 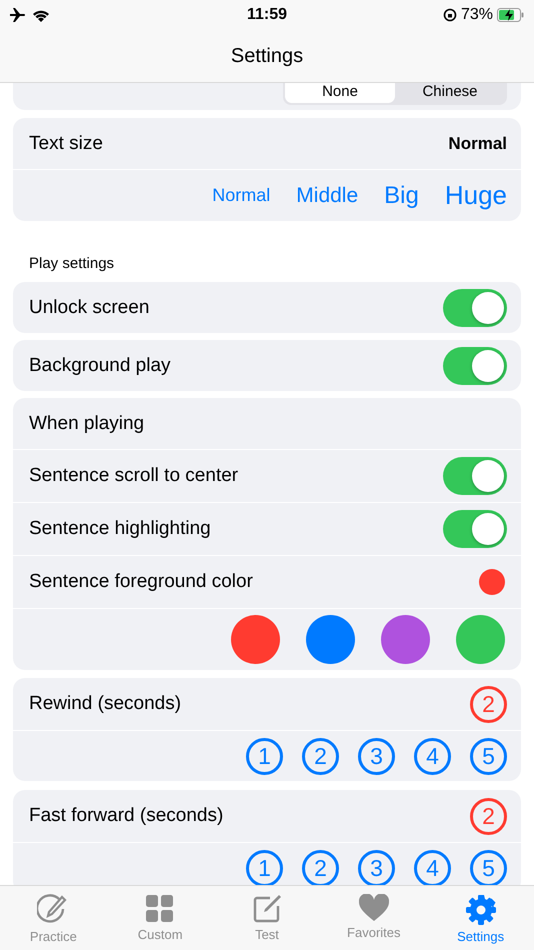 What do you see at coordinates (267, 15) in the screenshot?
I see `clock-time: 11:59` at bounding box center [267, 15].